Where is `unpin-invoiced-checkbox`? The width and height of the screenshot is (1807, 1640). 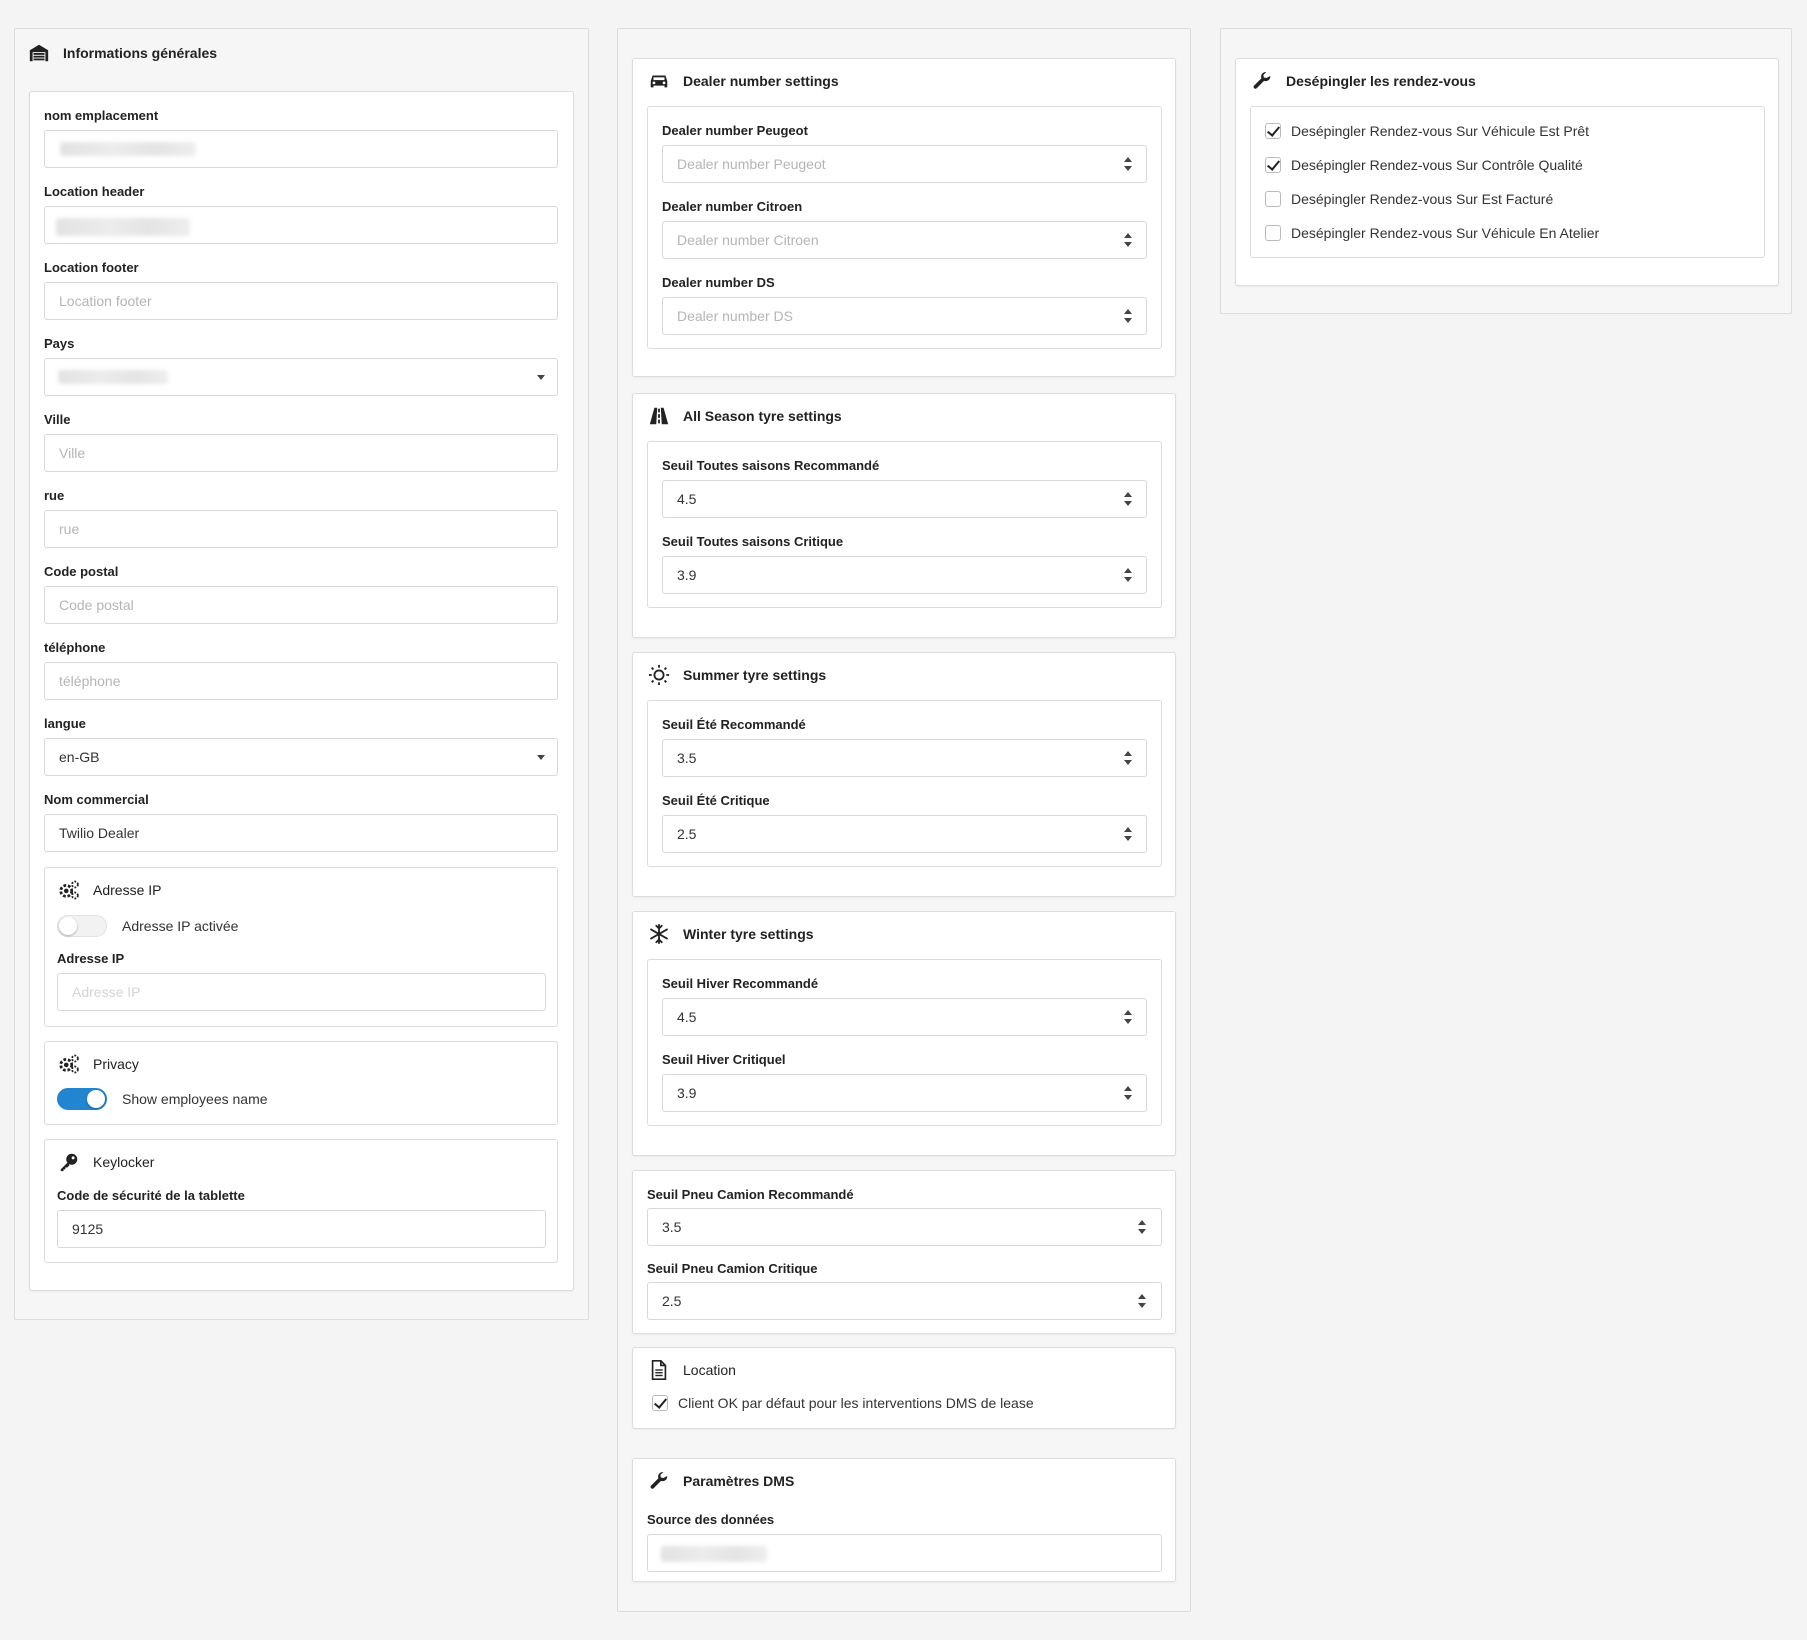
unpin-invoiced-checkbox is located at coordinates (1273, 199).